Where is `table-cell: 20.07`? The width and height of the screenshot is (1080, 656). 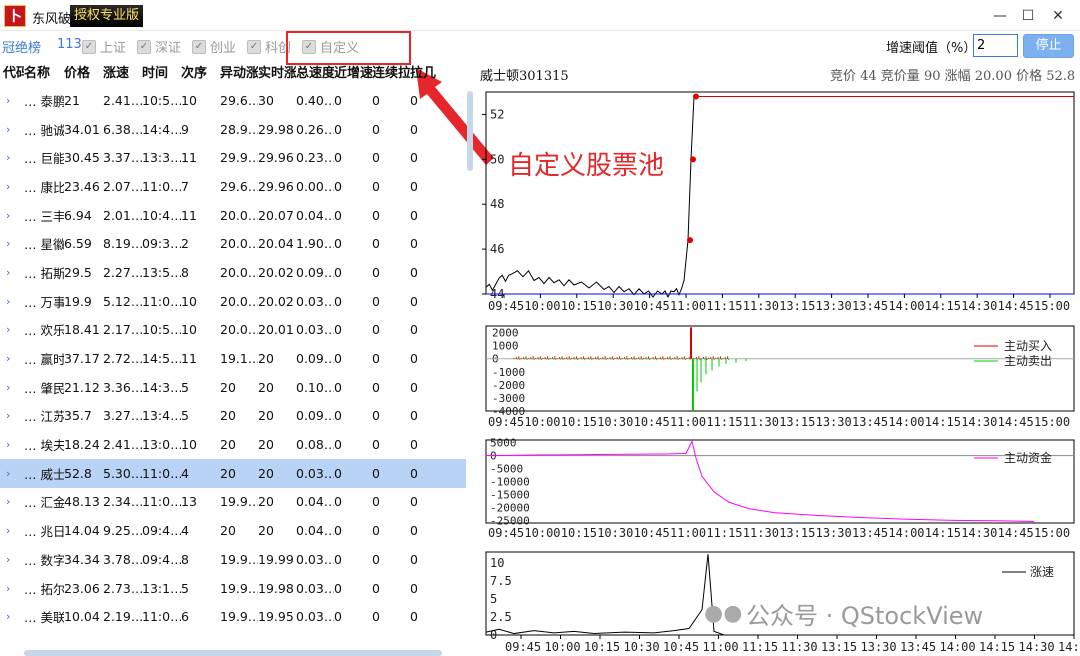 table-cell: 20.07 is located at coordinates (276, 215).